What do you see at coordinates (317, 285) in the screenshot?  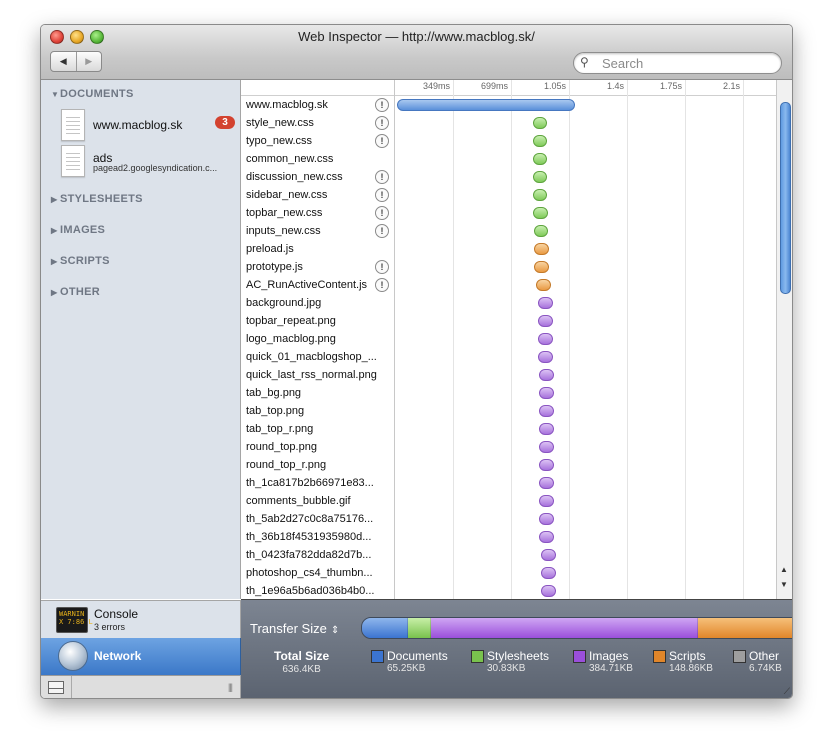 I see `resource-row: AC_RunActiveContent.js!` at bounding box center [317, 285].